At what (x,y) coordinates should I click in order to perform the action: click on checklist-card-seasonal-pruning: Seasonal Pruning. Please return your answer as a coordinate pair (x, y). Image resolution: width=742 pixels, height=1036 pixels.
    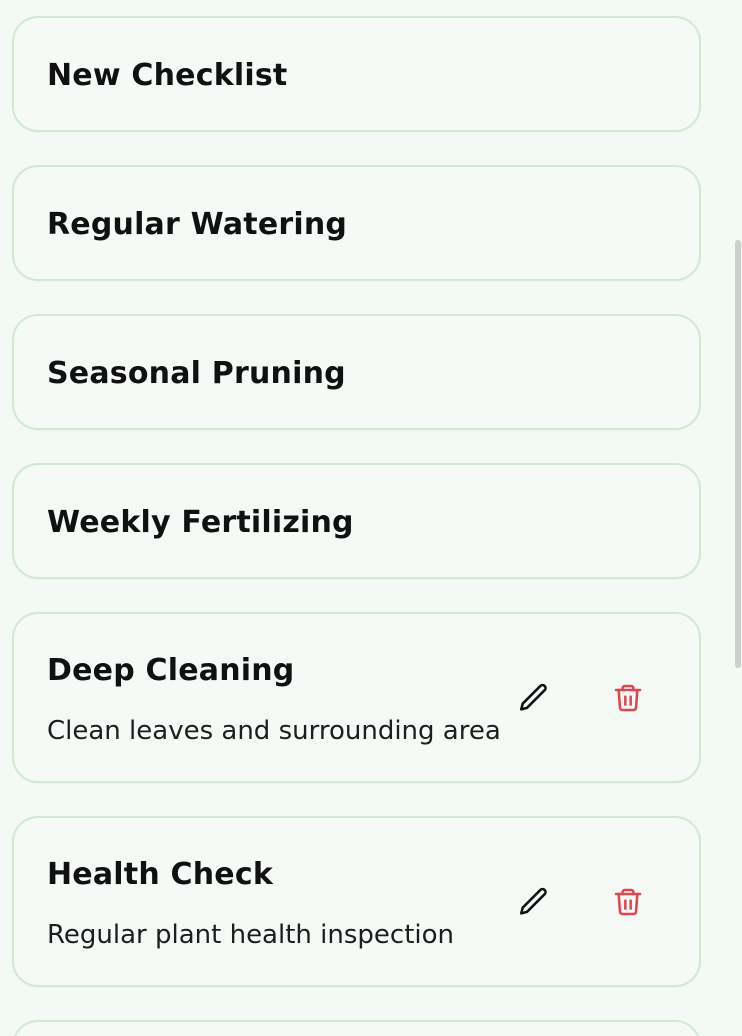
    Looking at the image, I should click on (356, 372).